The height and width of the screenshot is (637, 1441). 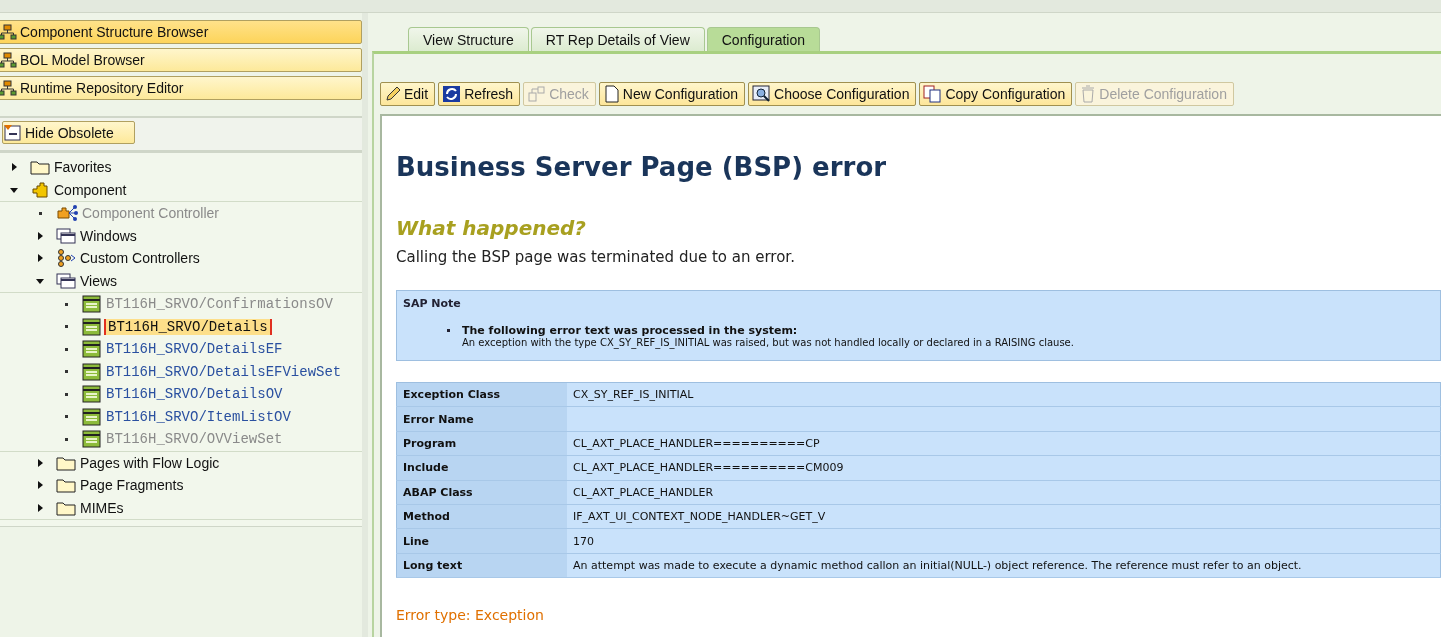 I want to click on detail-label: ABAP Class, so click(x=481, y=492).